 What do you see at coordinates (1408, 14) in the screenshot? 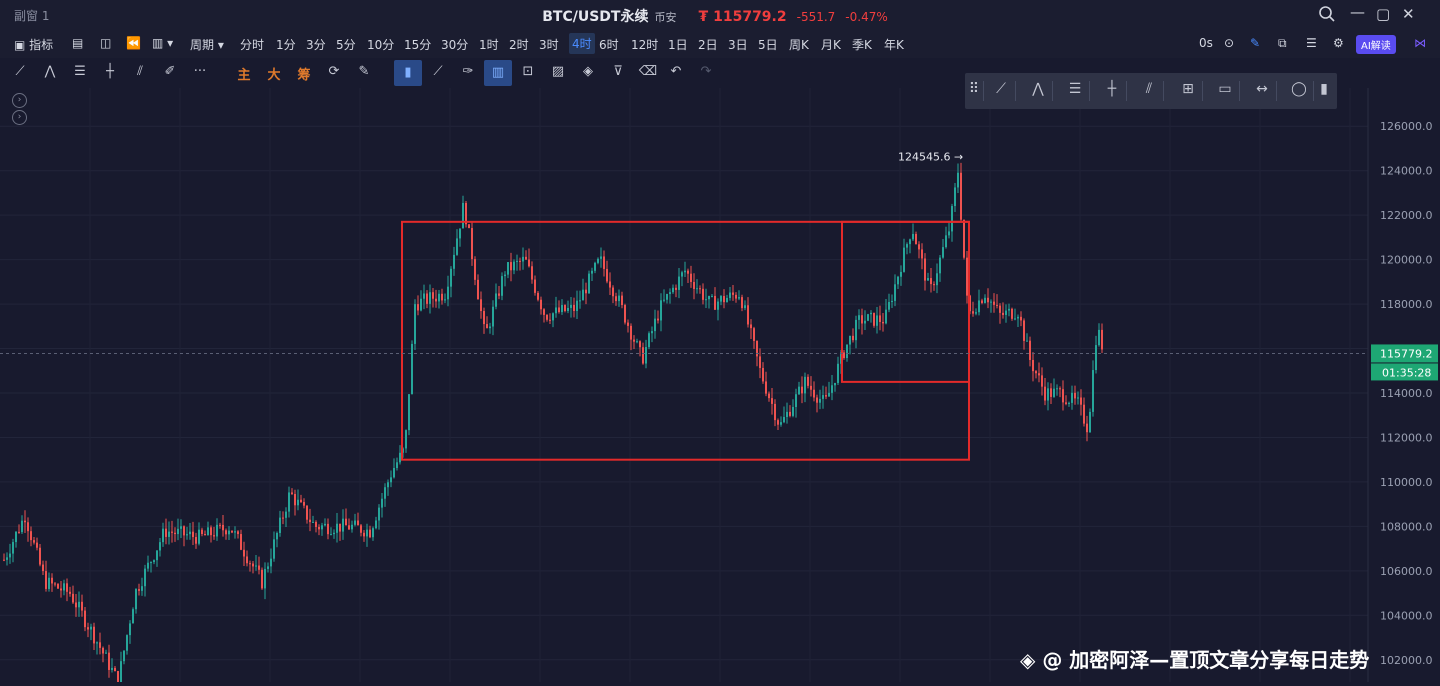
I see `close-icon: ✕` at bounding box center [1408, 14].